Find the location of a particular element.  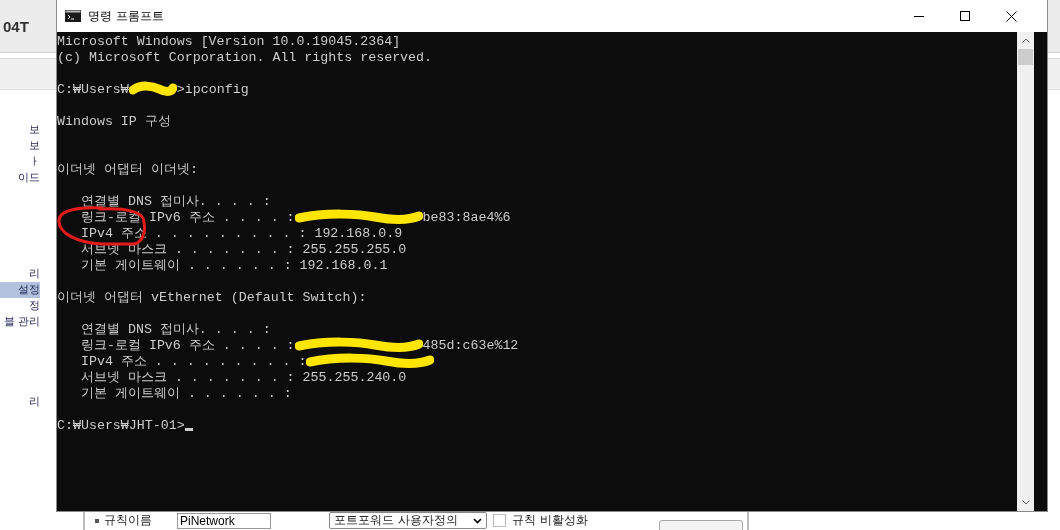

console-text: >ipconfig is located at coordinates (212, 89).